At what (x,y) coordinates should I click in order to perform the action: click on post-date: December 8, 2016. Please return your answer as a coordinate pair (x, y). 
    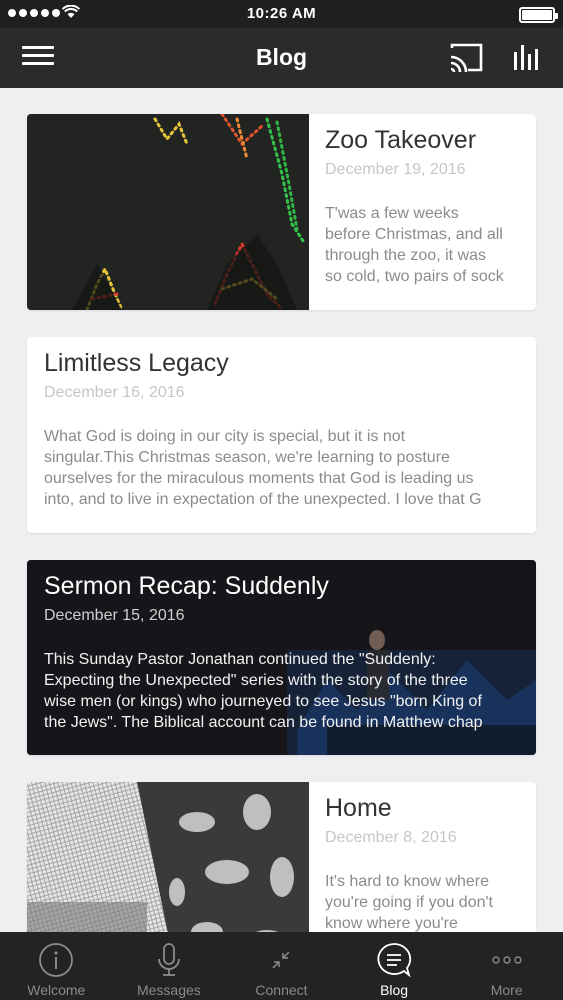
    Looking at the image, I should click on (391, 837).